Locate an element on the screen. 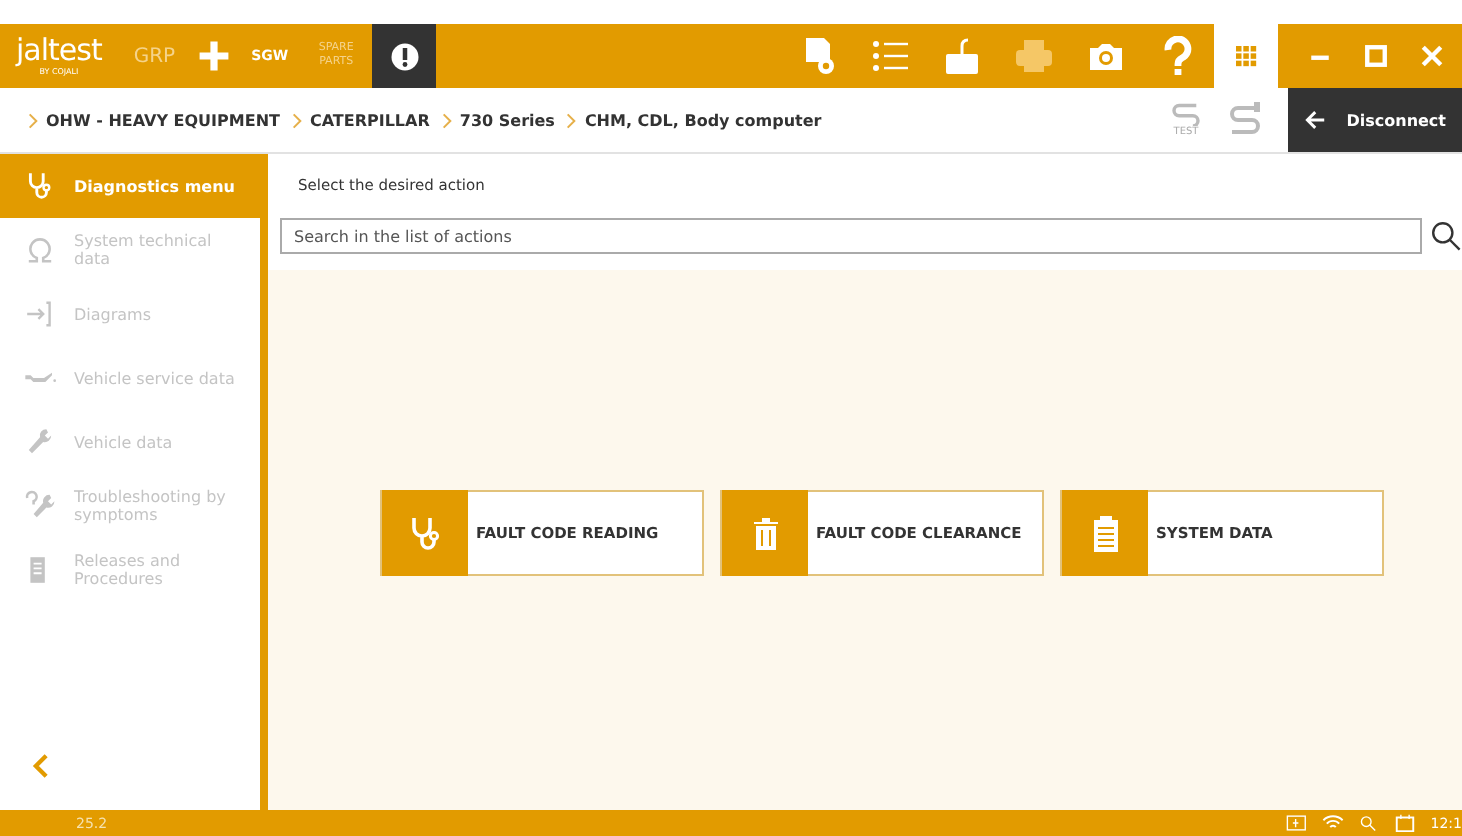 The width and height of the screenshot is (1462, 836). breadcrumb-link: CHM, CDL, Body computer is located at coordinates (703, 120).